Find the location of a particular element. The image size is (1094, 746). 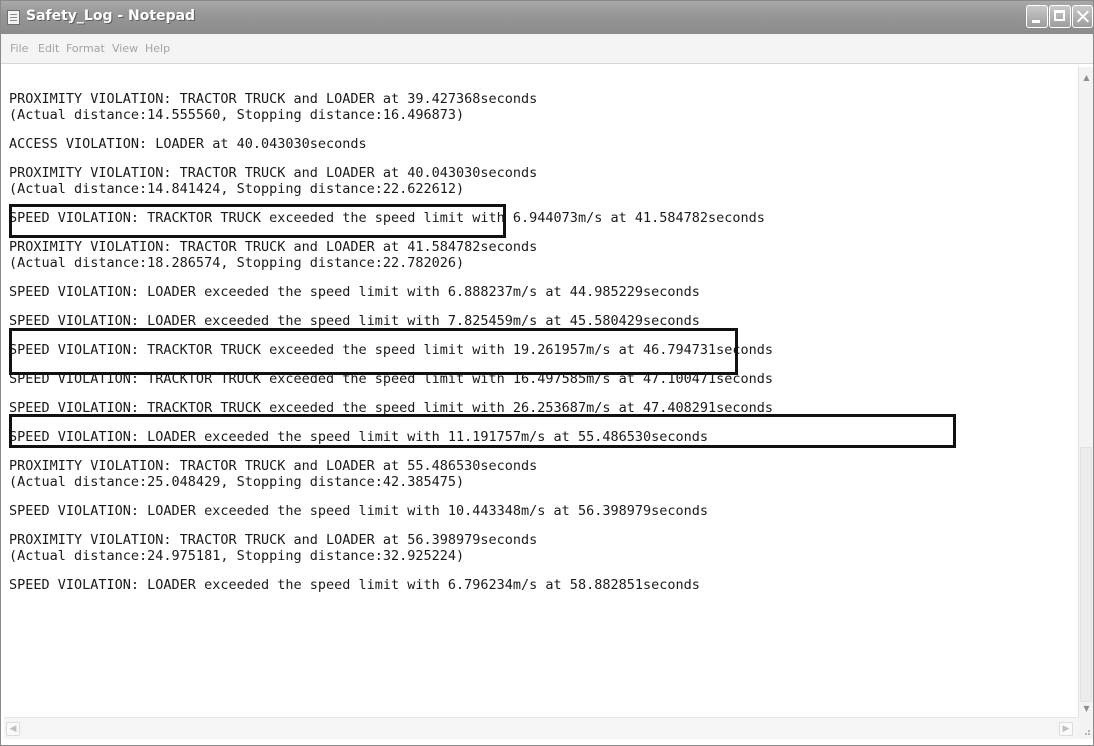

horizontal-scrollbar: ◀ ▶ is located at coordinates (541, 728).